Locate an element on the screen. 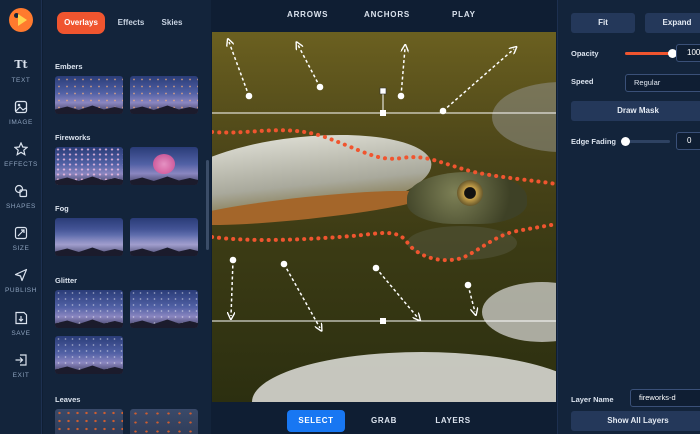 This screenshot has width=700, height=434. rail-item-image: IMAGE is located at coordinates (21, 120).